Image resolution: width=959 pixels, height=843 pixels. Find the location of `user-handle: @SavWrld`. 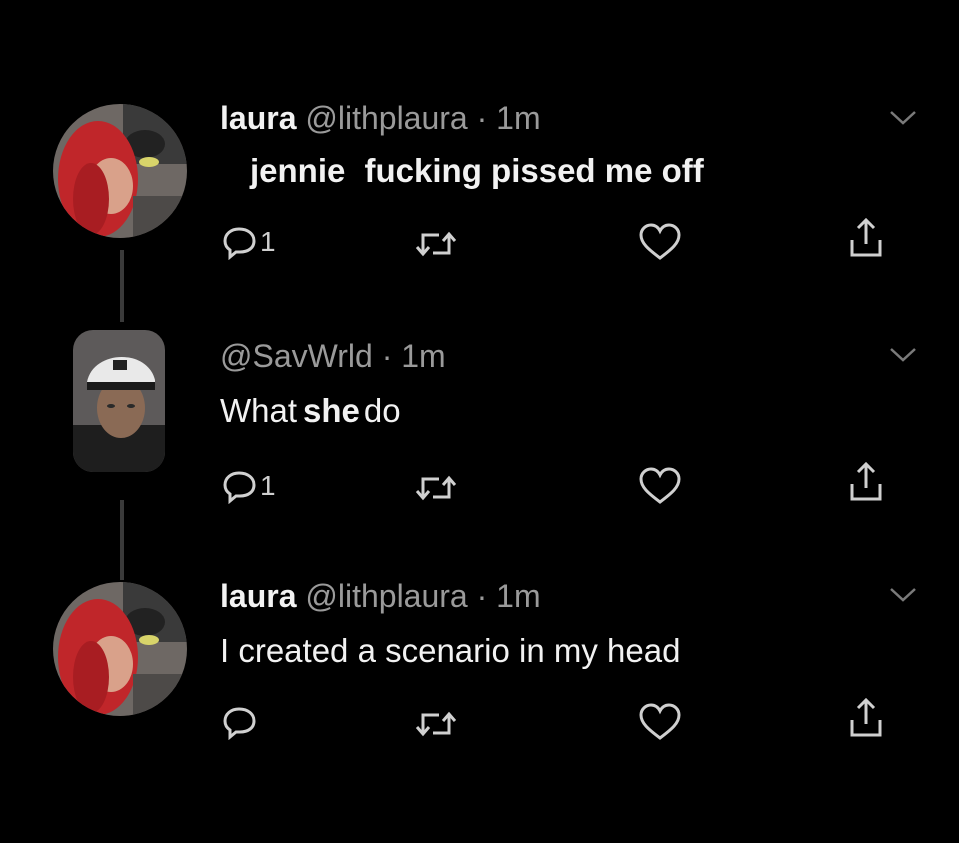

user-handle: @SavWrld is located at coordinates (296, 356).